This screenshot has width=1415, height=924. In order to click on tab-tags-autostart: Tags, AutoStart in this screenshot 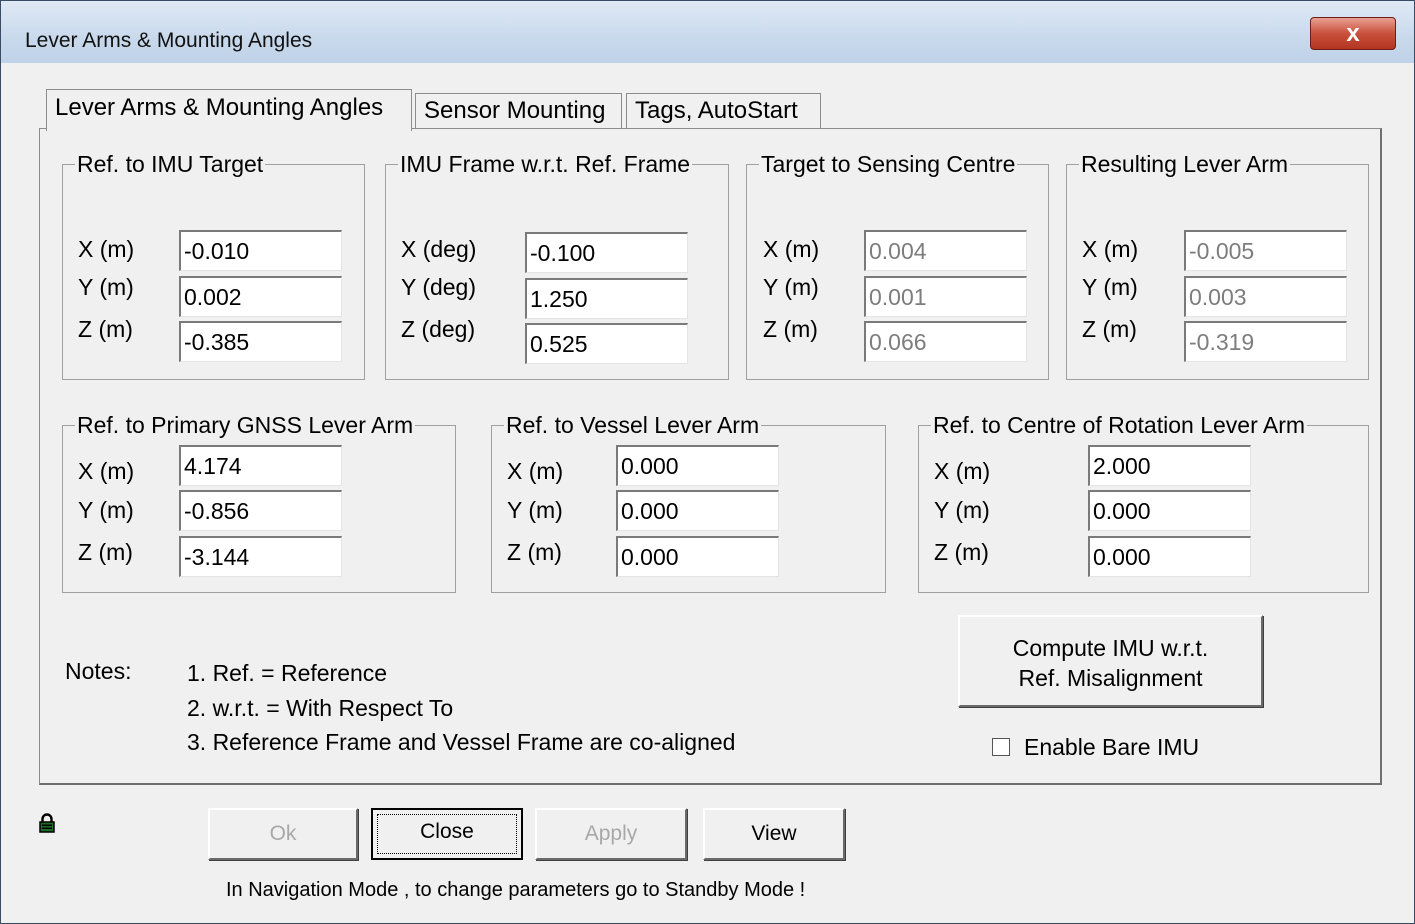, I will do `click(723, 111)`.